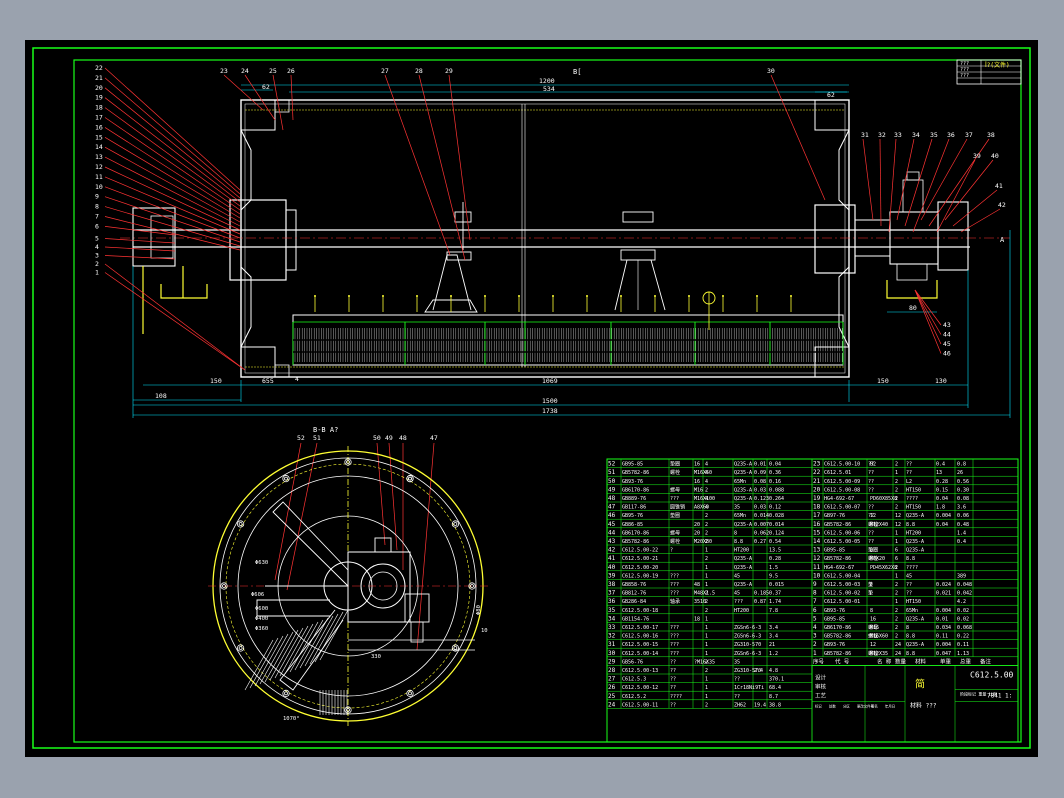 This screenshot has width=1064, height=798. I want to click on callout-43: 43, so click(947, 325).